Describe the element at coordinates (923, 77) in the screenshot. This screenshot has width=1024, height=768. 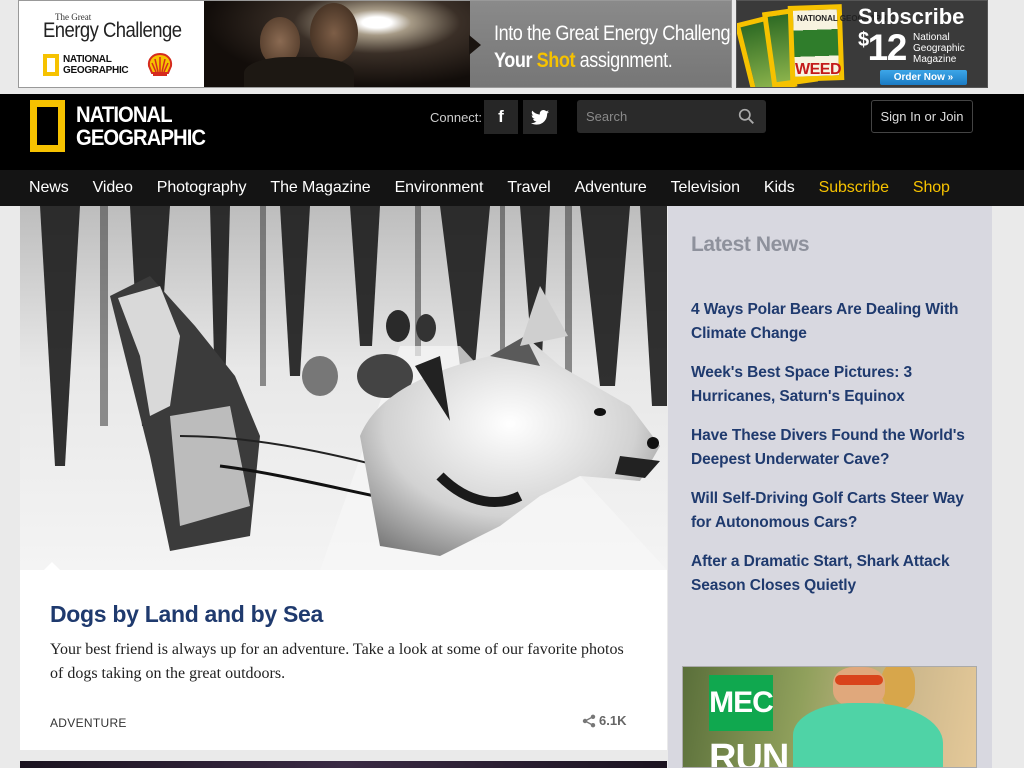
I see `order-now-button: Order Now »` at that location.